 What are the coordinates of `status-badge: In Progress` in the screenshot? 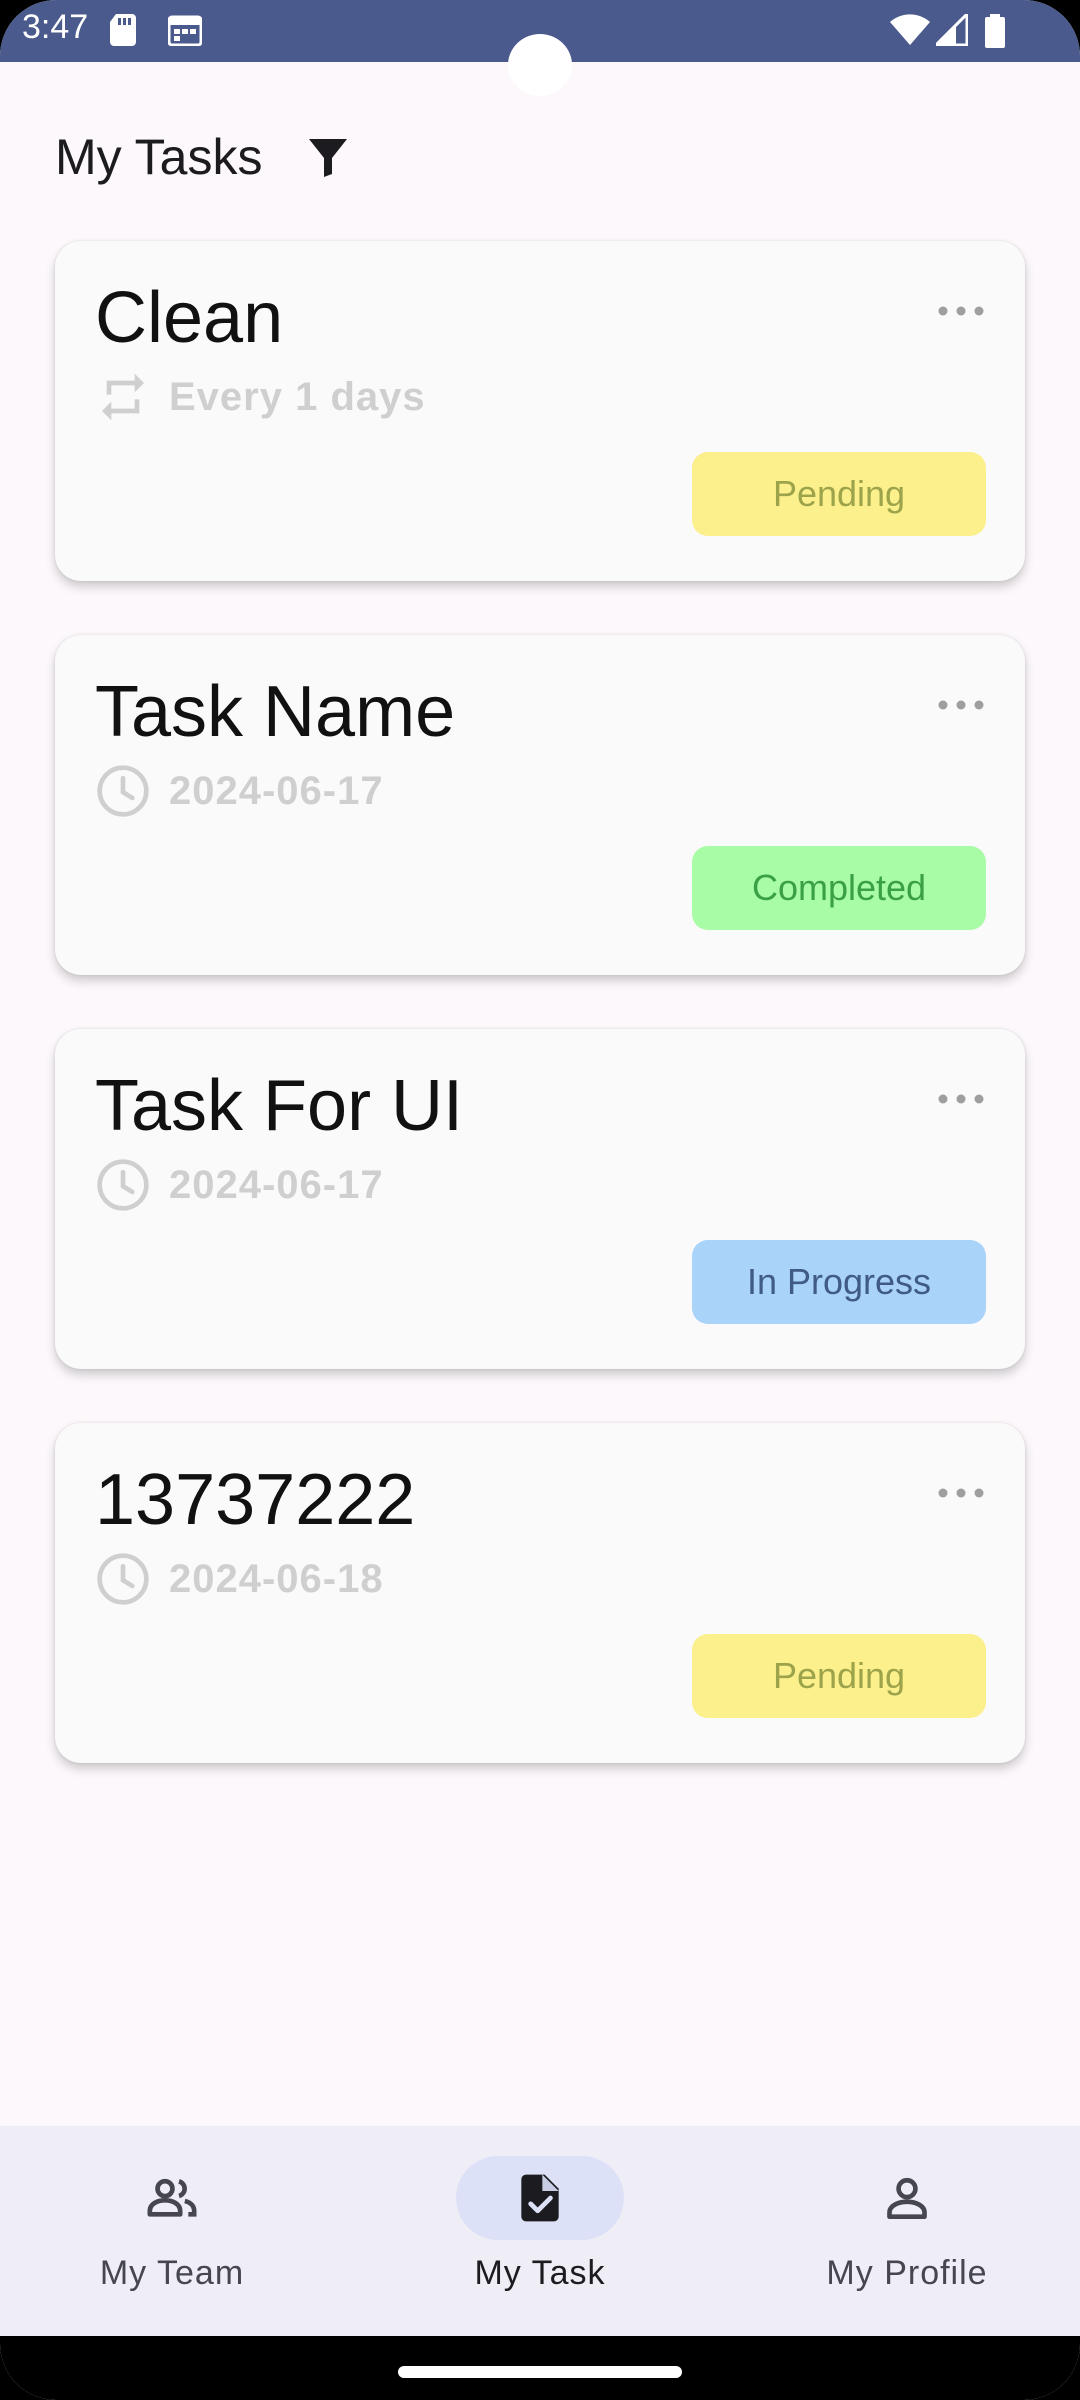 It's located at (839, 1282).